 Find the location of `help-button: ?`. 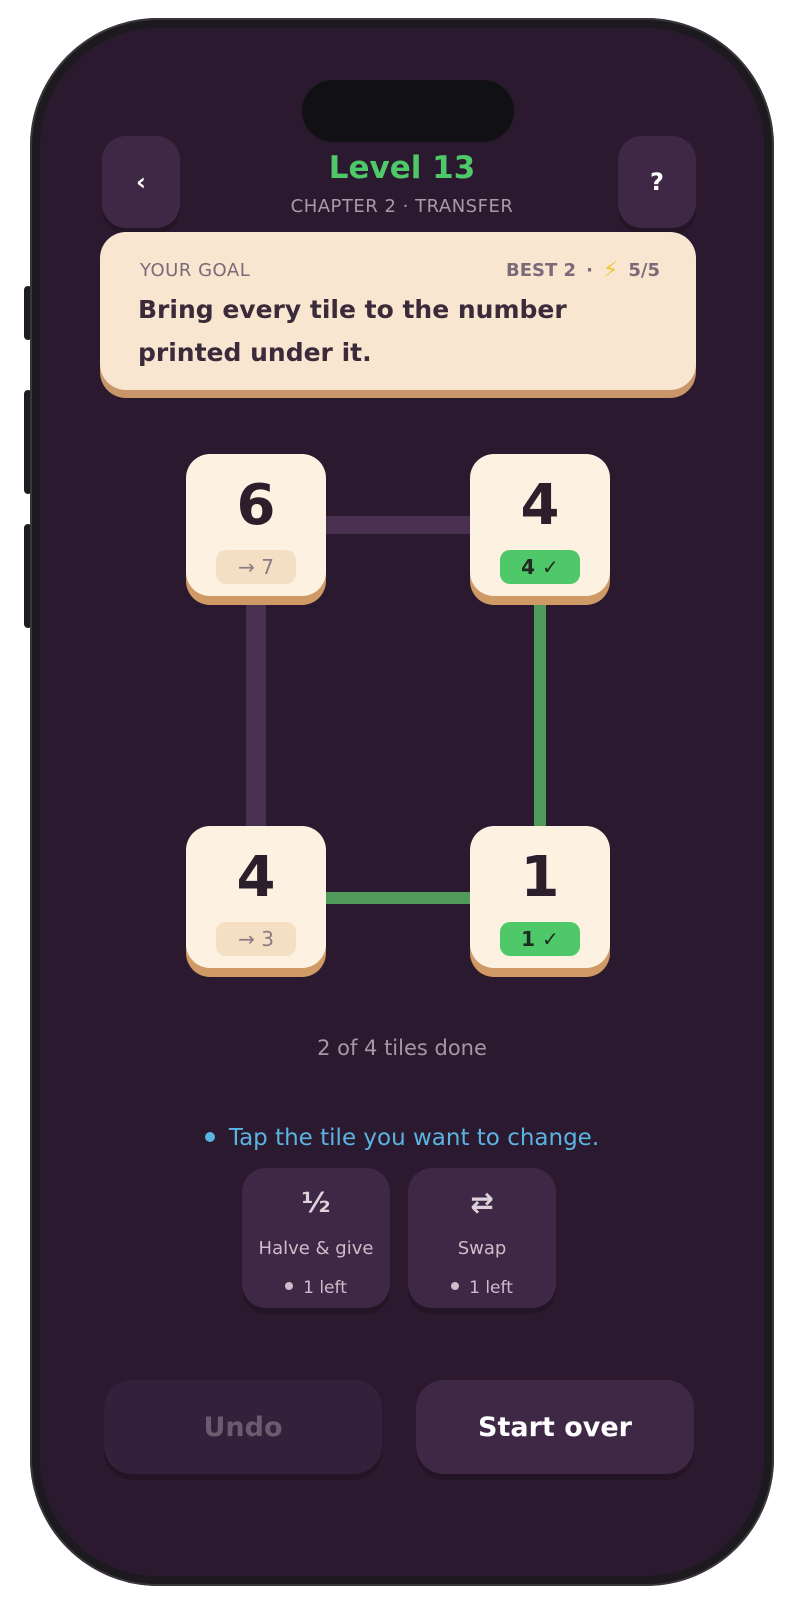

help-button: ? is located at coordinates (657, 182).